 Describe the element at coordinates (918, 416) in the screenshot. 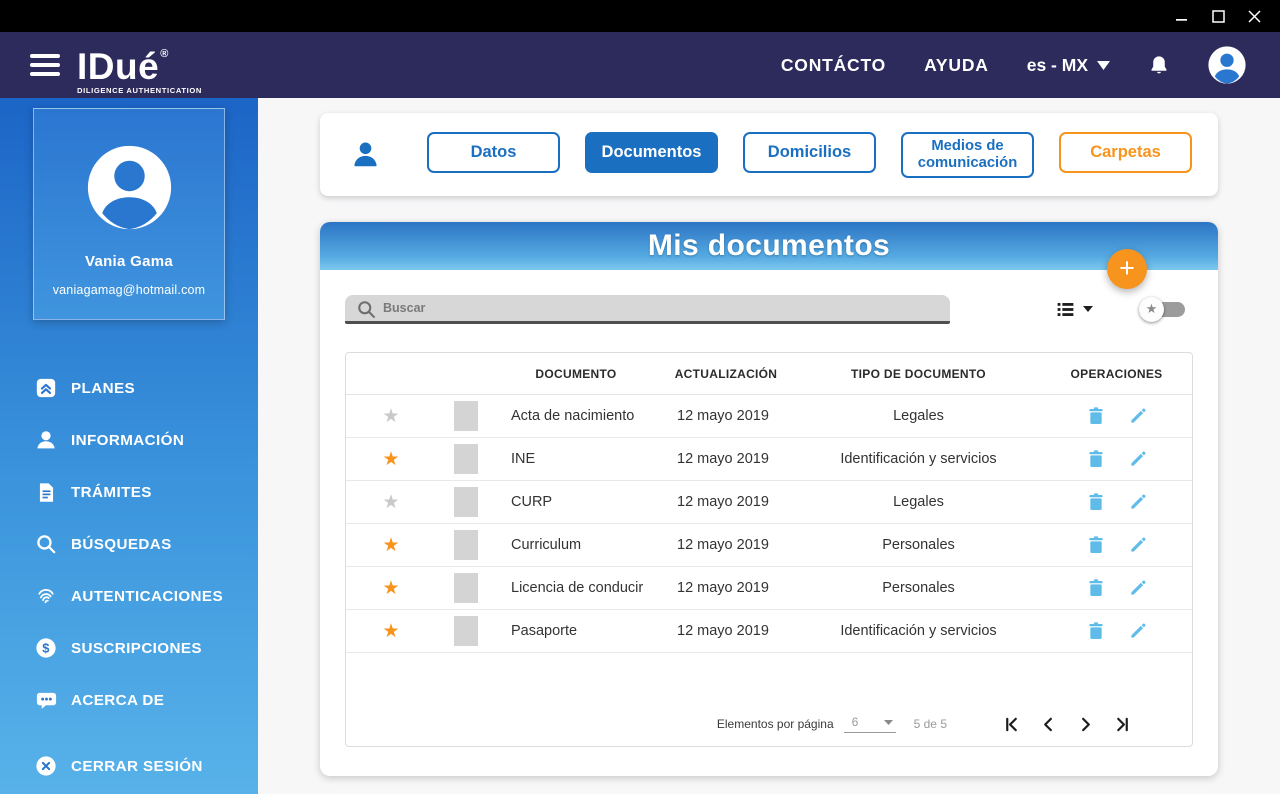

I see `document-type: Legales` at that location.